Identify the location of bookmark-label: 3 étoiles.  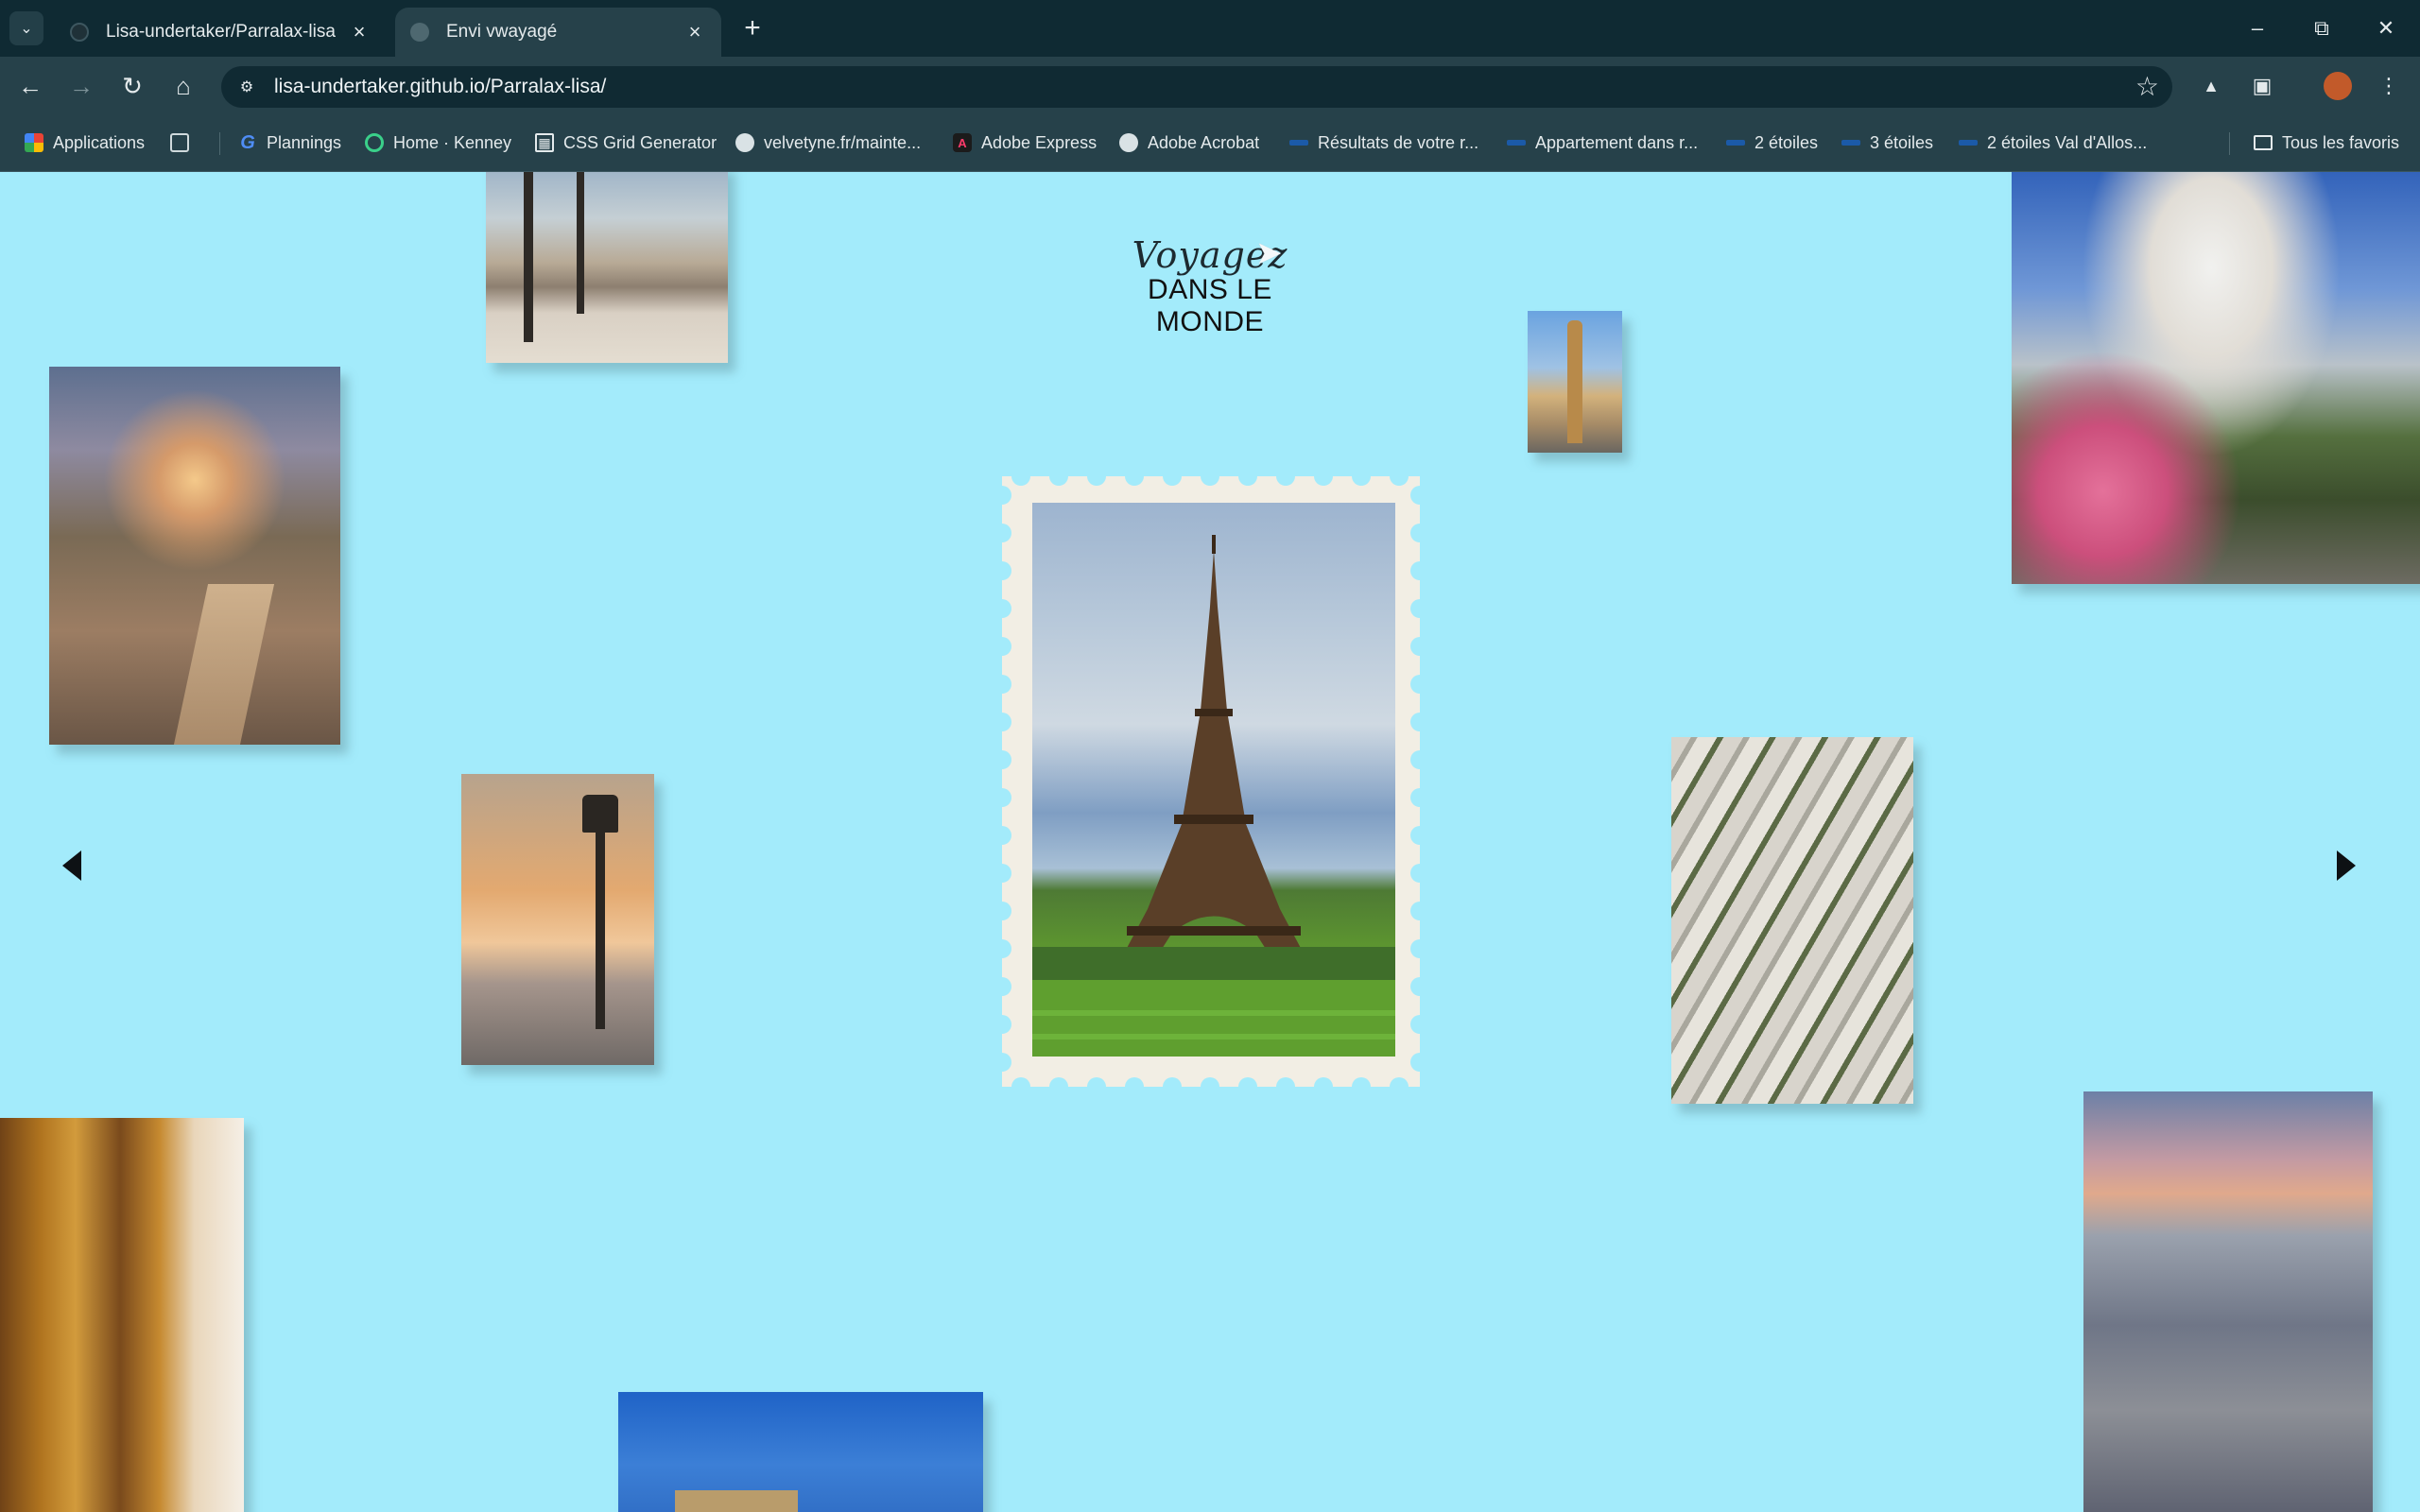
(1902, 142).